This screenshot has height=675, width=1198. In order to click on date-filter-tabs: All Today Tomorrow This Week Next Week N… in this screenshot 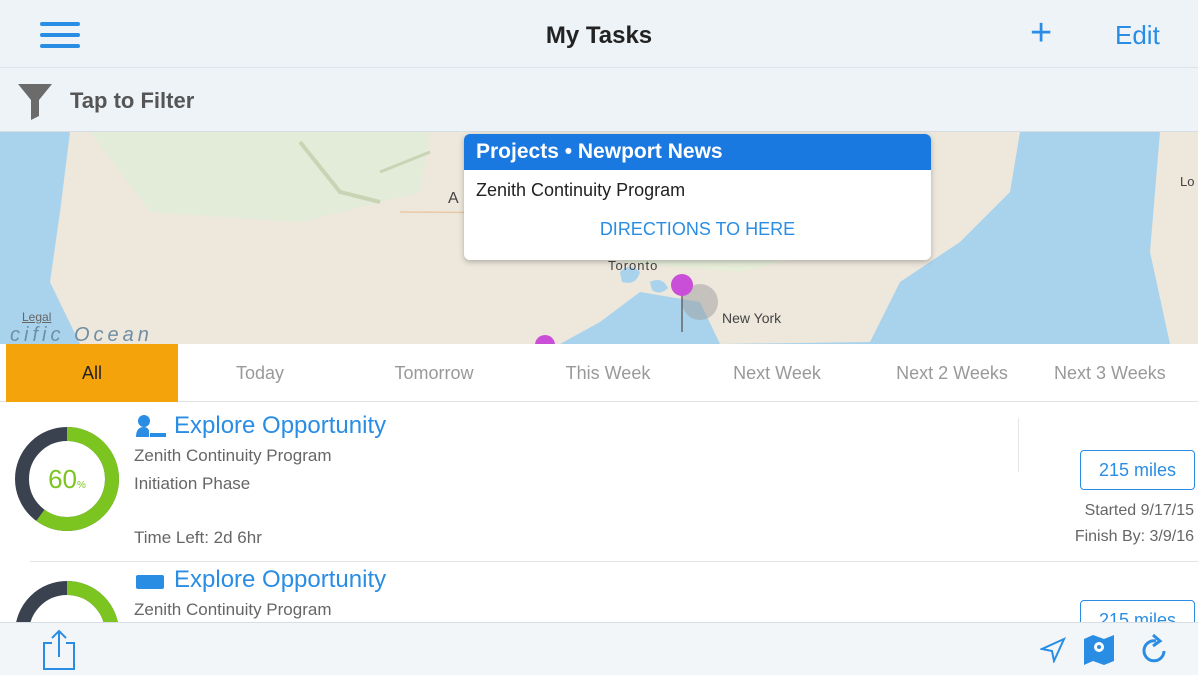, I will do `click(599, 373)`.